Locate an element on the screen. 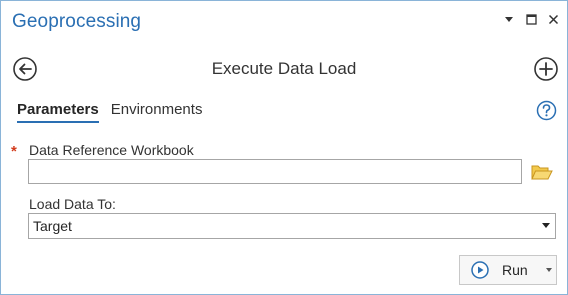 Image resolution: width=568 pixels, height=295 pixels. help-icon is located at coordinates (546, 110).